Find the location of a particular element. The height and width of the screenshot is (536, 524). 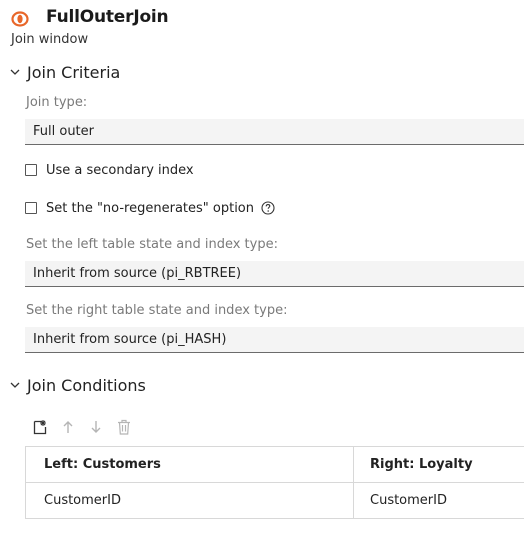

conditions-toolbar is located at coordinates (88, 427).